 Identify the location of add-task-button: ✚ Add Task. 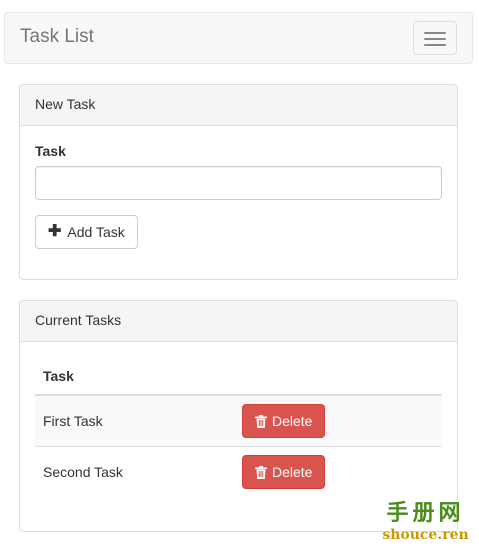
(86, 232).